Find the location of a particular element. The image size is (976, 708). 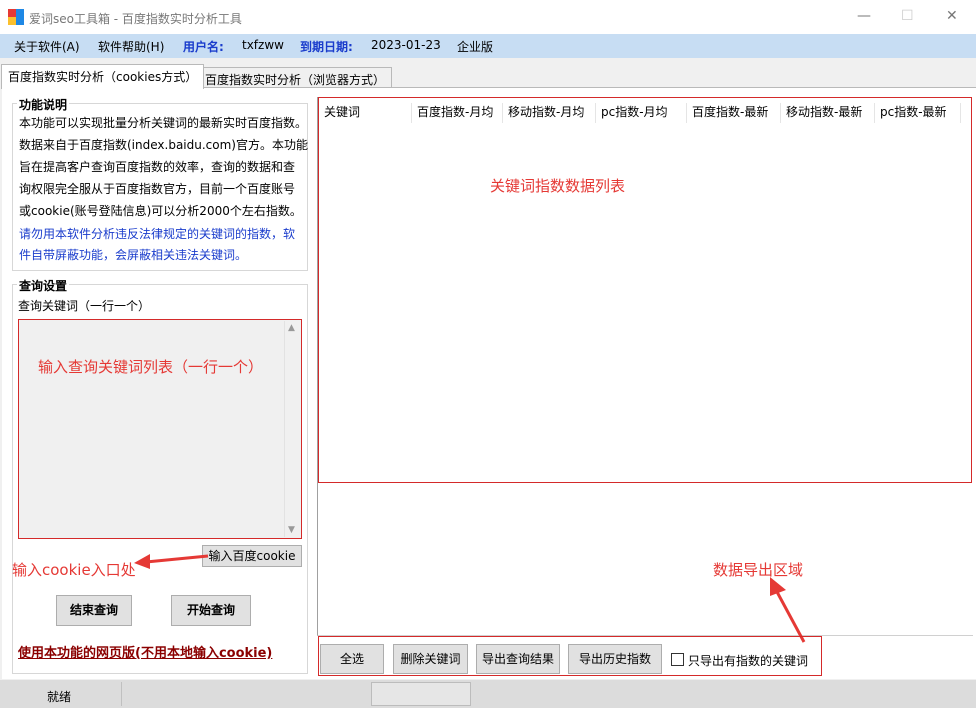

warning-line: 请勿用本软件分析违反法律规定的关键词的指数，软 is located at coordinates (157, 234).